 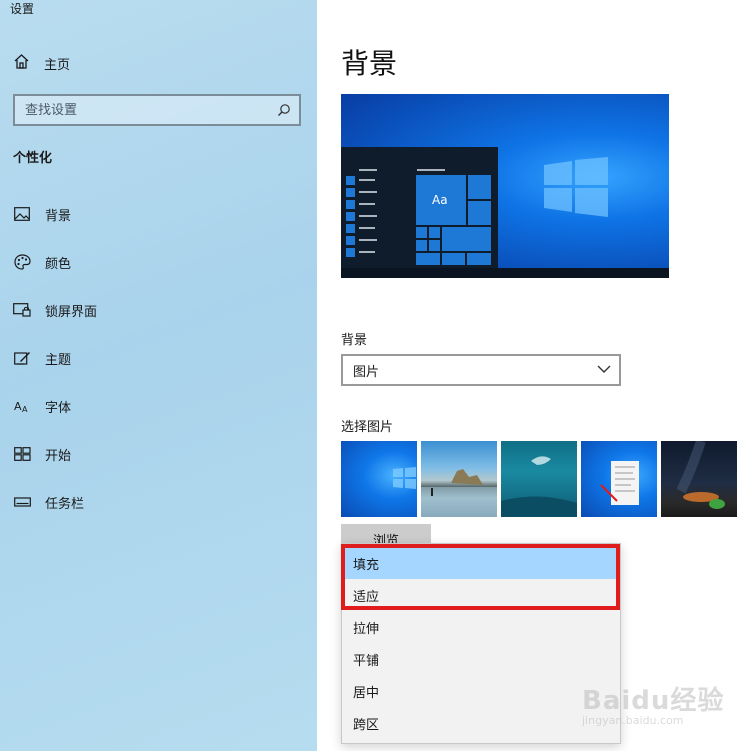 I want to click on search-icon, so click(x=284, y=110).